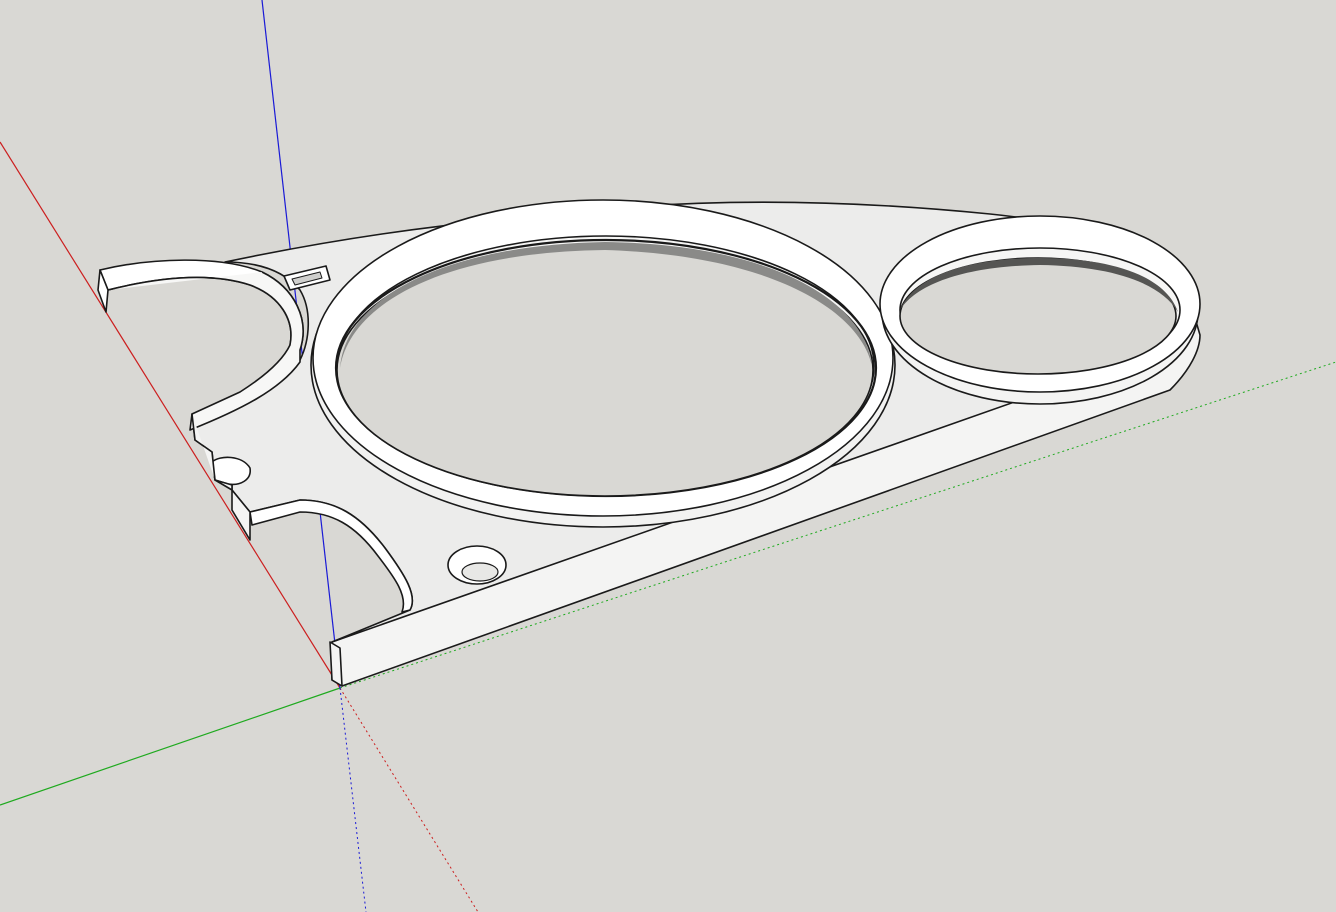 The width and height of the screenshot is (1336, 912). Describe the element at coordinates (353, 799) in the screenshot. I see `blue-axis-negative` at that location.